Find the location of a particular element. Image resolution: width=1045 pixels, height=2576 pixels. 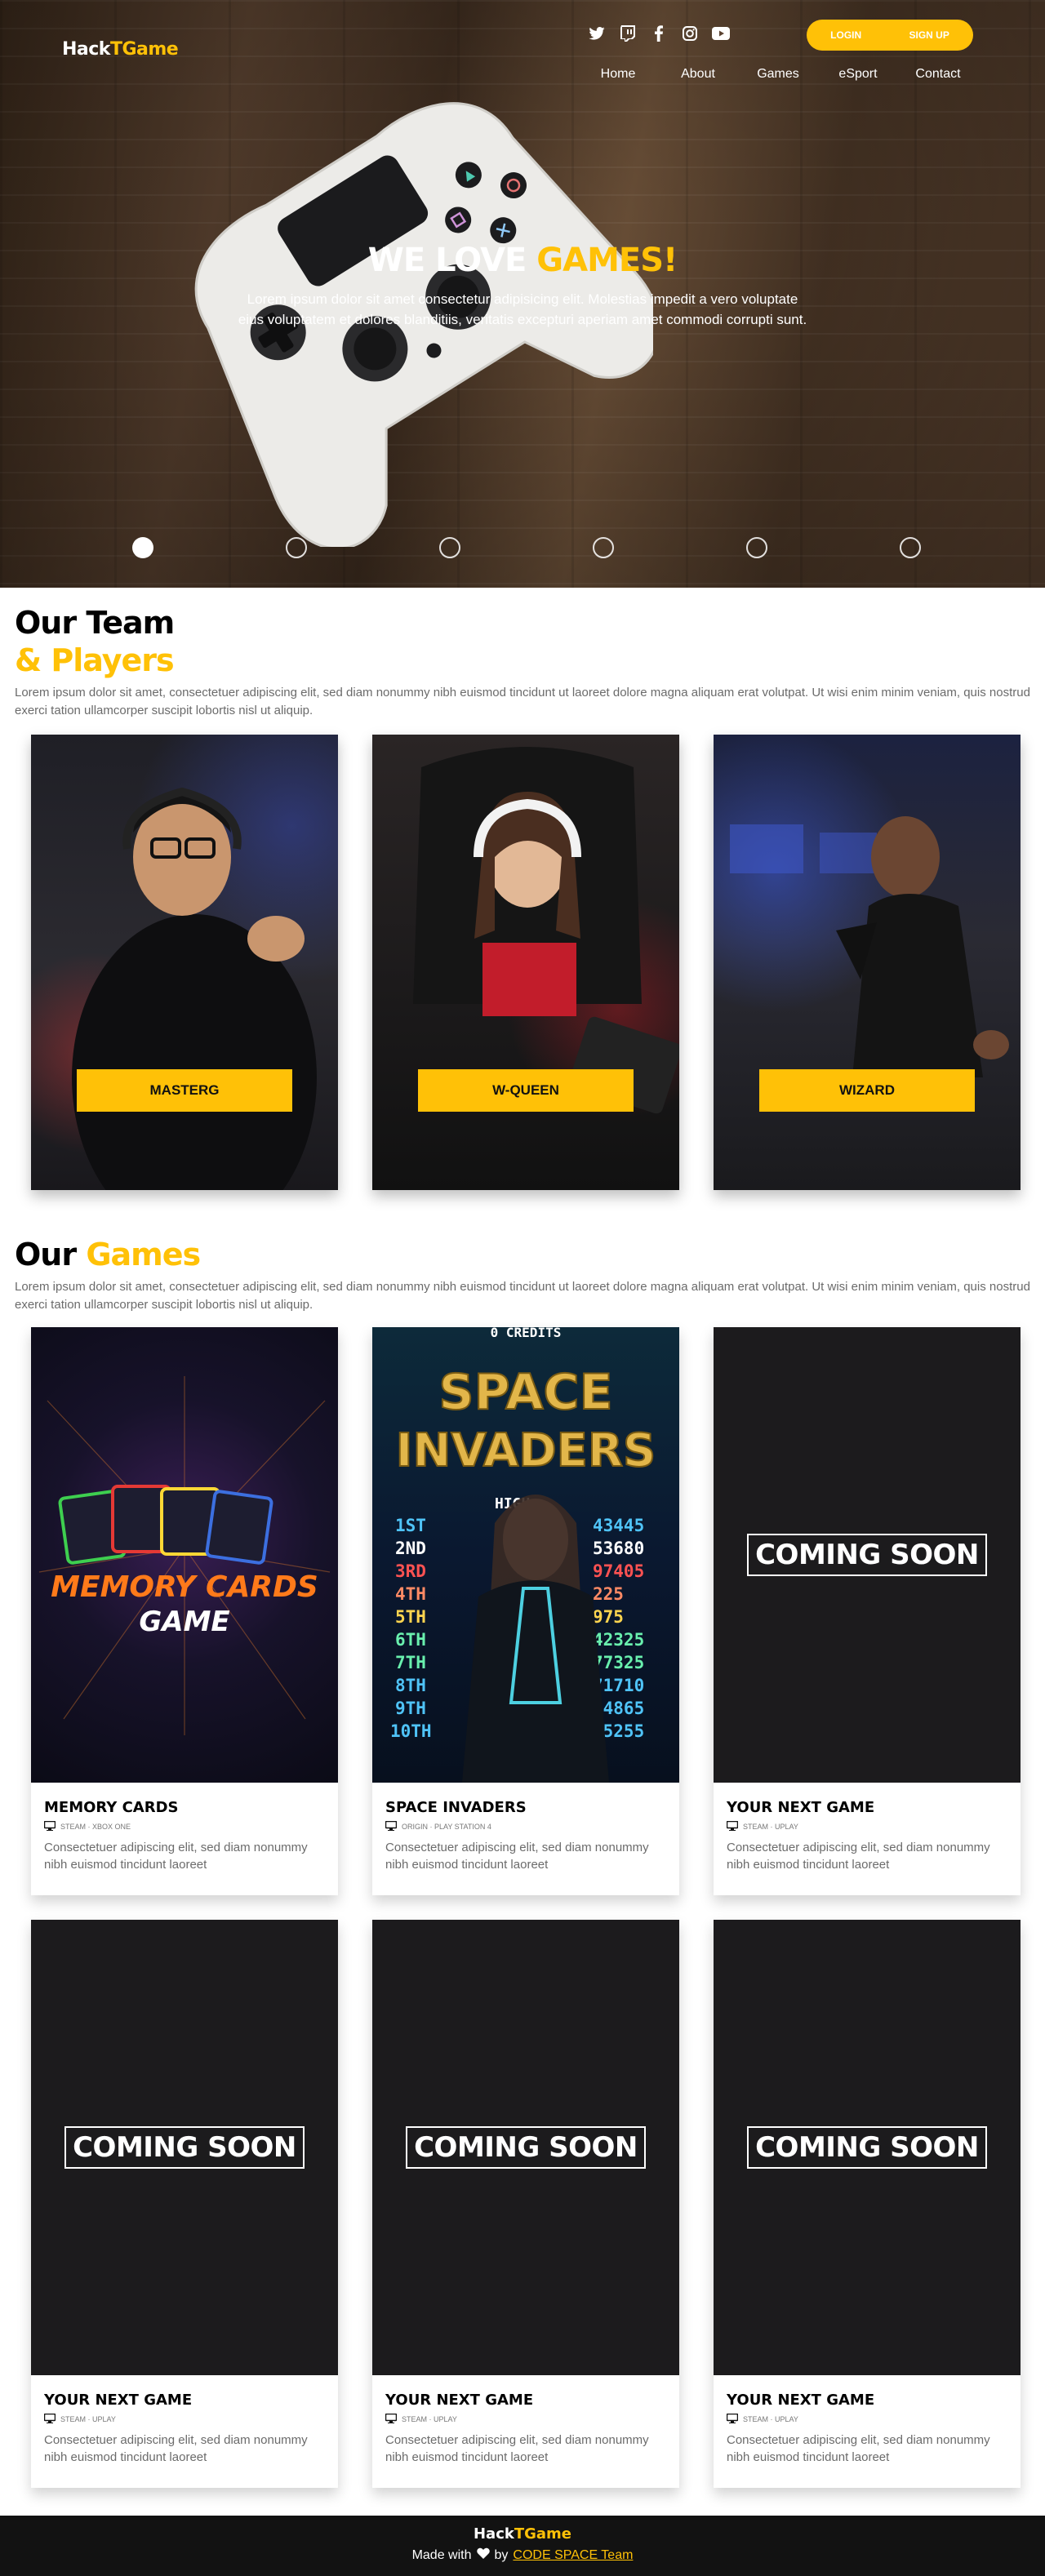

nav-games: Games is located at coordinates (778, 74).